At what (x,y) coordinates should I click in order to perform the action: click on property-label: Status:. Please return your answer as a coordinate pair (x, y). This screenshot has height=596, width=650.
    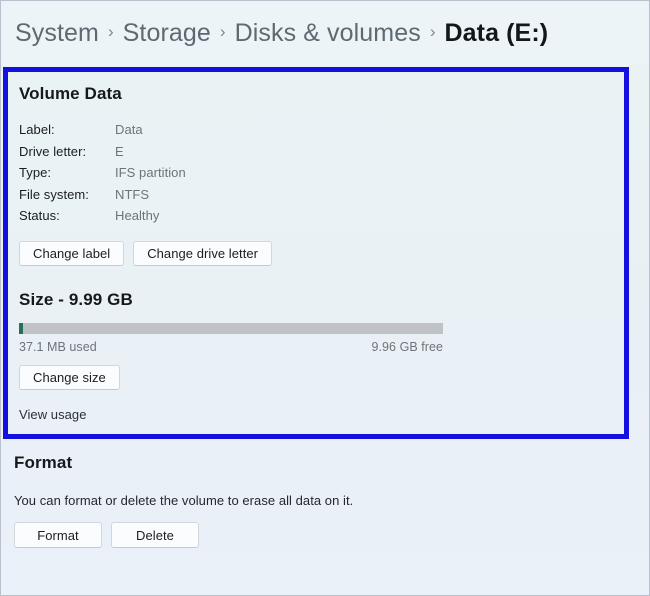
    Looking at the image, I should click on (39, 215).